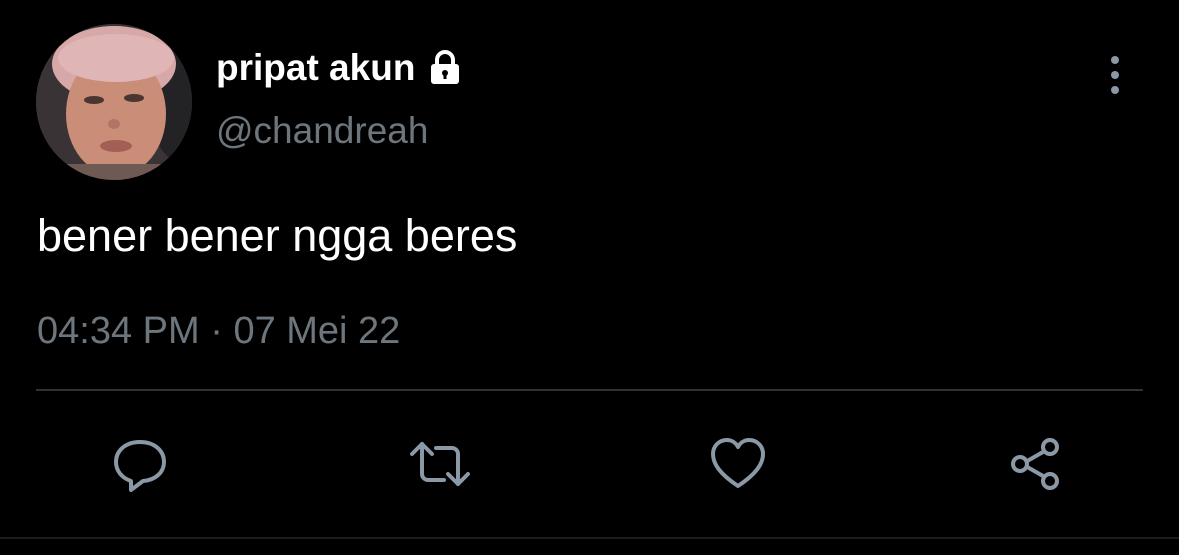 The height and width of the screenshot is (555, 1179). I want to click on more-vertical-icon, so click(1115, 75).